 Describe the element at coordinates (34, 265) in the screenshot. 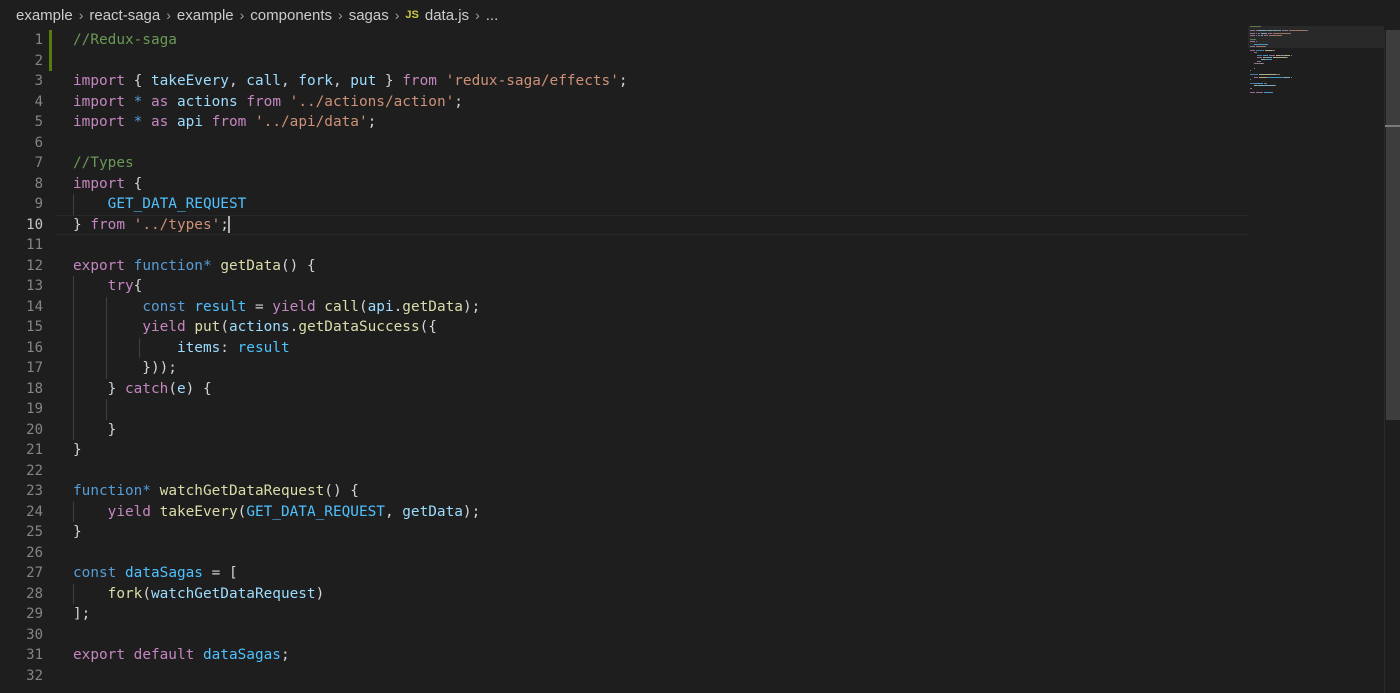

I see `line-number: 12` at that location.